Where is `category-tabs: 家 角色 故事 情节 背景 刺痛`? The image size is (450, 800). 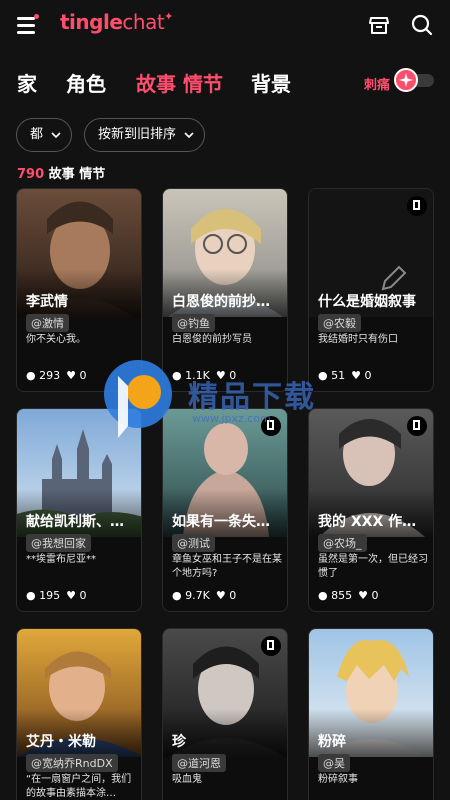
category-tabs: 家 角色 故事 情节 背景 刺痛 is located at coordinates (225, 81).